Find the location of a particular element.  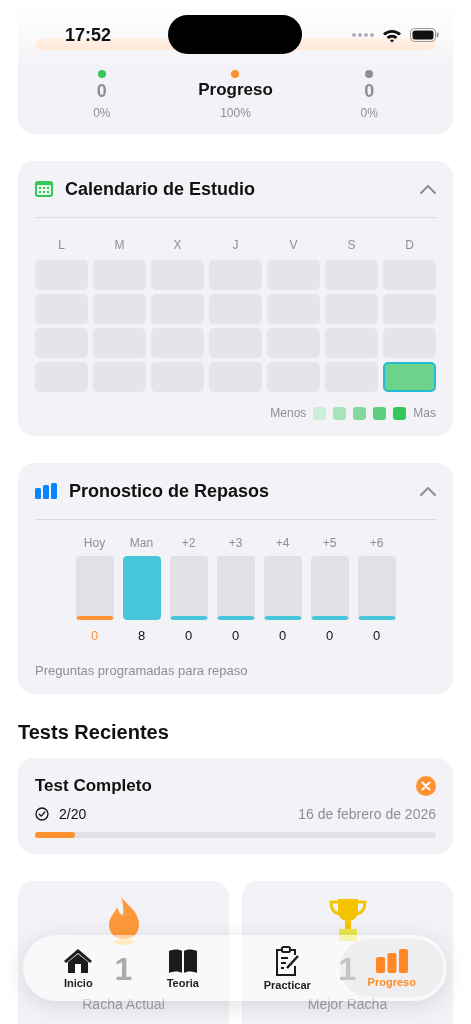

day-label: +6 is located at coordinates (376, 543).